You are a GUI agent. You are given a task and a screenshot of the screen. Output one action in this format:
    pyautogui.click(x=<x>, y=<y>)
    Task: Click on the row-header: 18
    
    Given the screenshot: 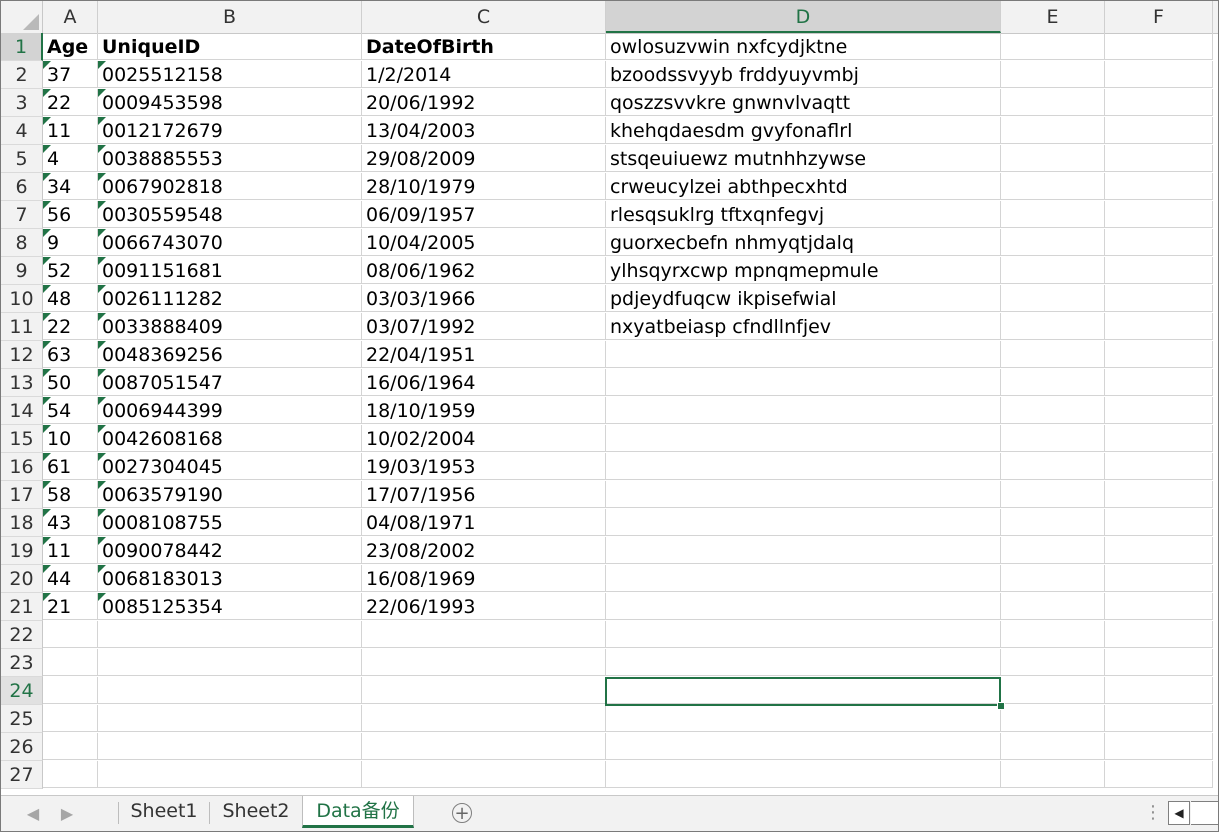 What is the action you would take?
    pyautogui.click(x=22, y=523)
    